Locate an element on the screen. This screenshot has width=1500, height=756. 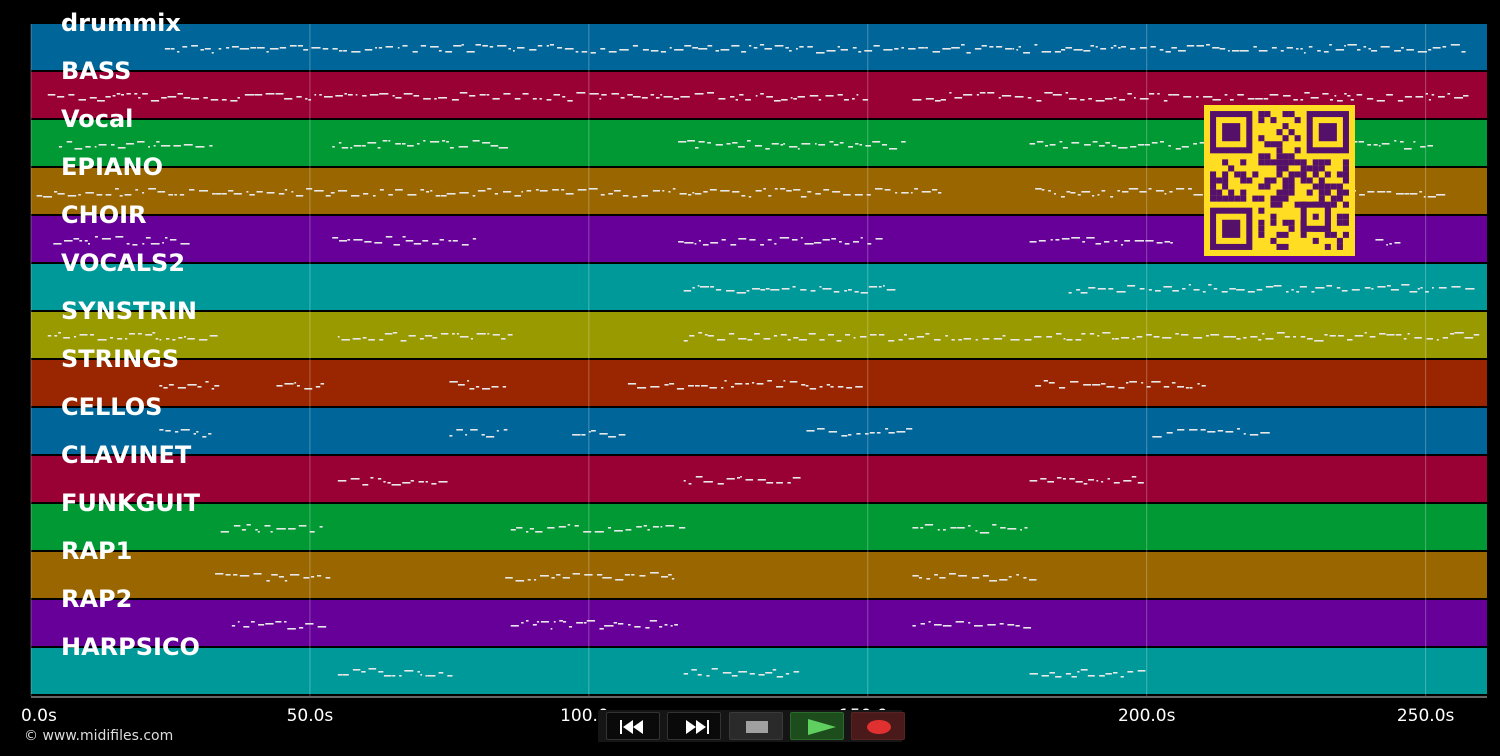
track-label: FUNKGUIT is located at coordinates (131, 503).